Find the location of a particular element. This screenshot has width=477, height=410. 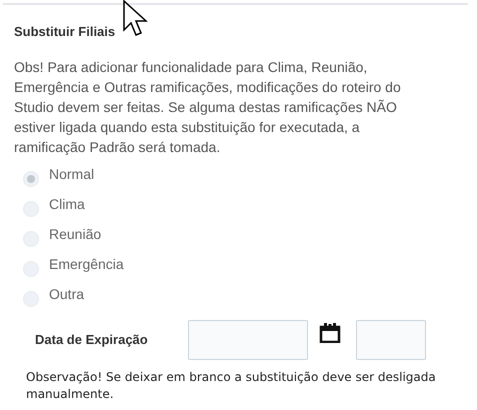

footer-note: Observação! Se deixar em branco a substituição deve ser desligada manualmente. is located at coordinates (231, 386).